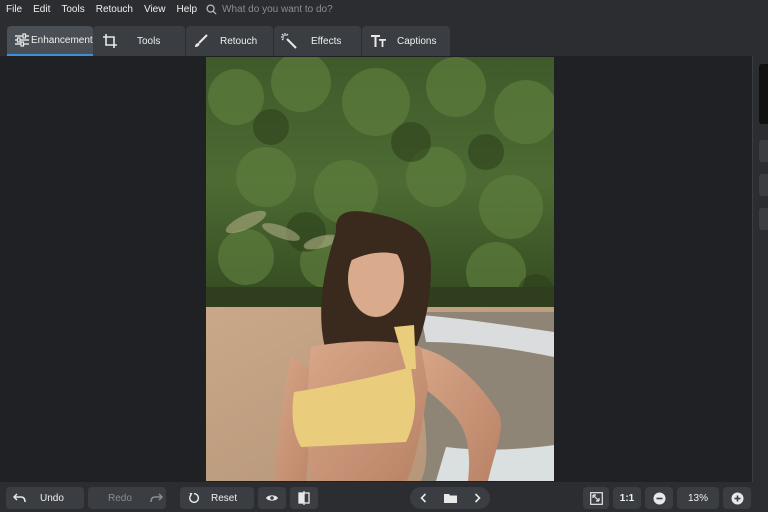 Image resolution: width=768 pixels, height=512 pixels. I want to click on text-icon, so click(379, 41).